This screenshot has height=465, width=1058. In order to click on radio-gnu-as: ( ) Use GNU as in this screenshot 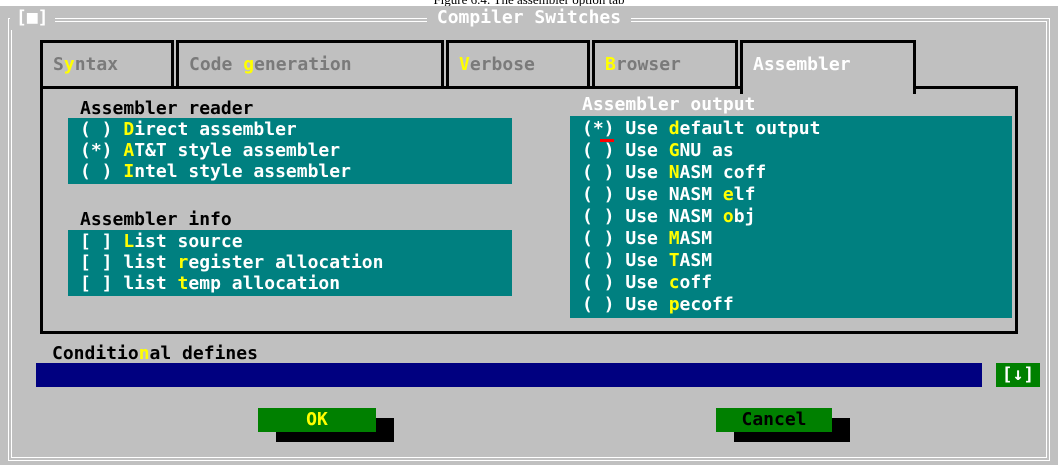, I will do `click(658, 150)`.